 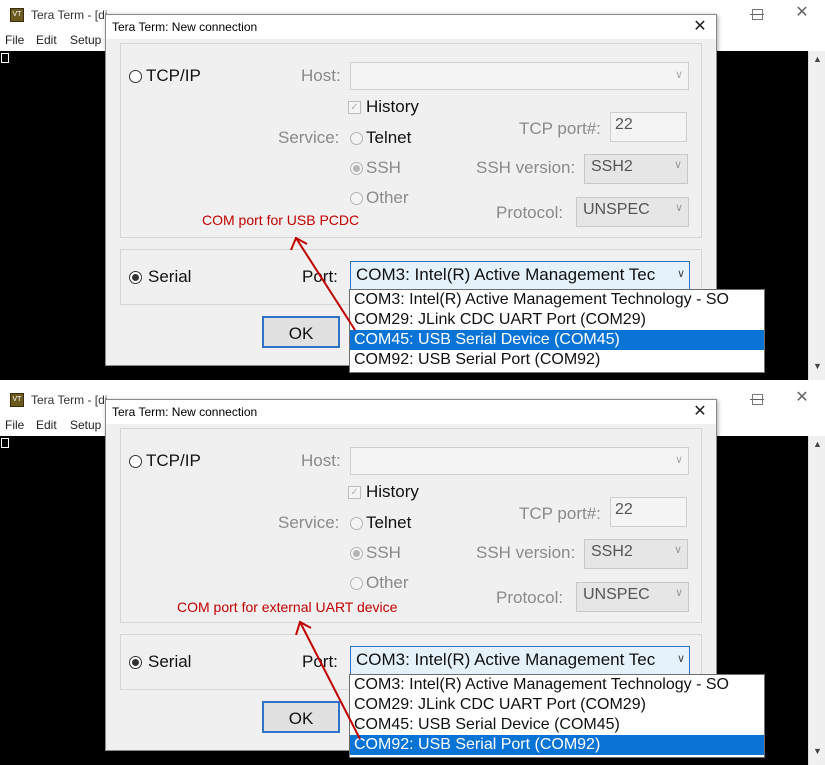 I want to click on port-option: COM92: USB Serial Port (COM92), so click(x=557, y=360).